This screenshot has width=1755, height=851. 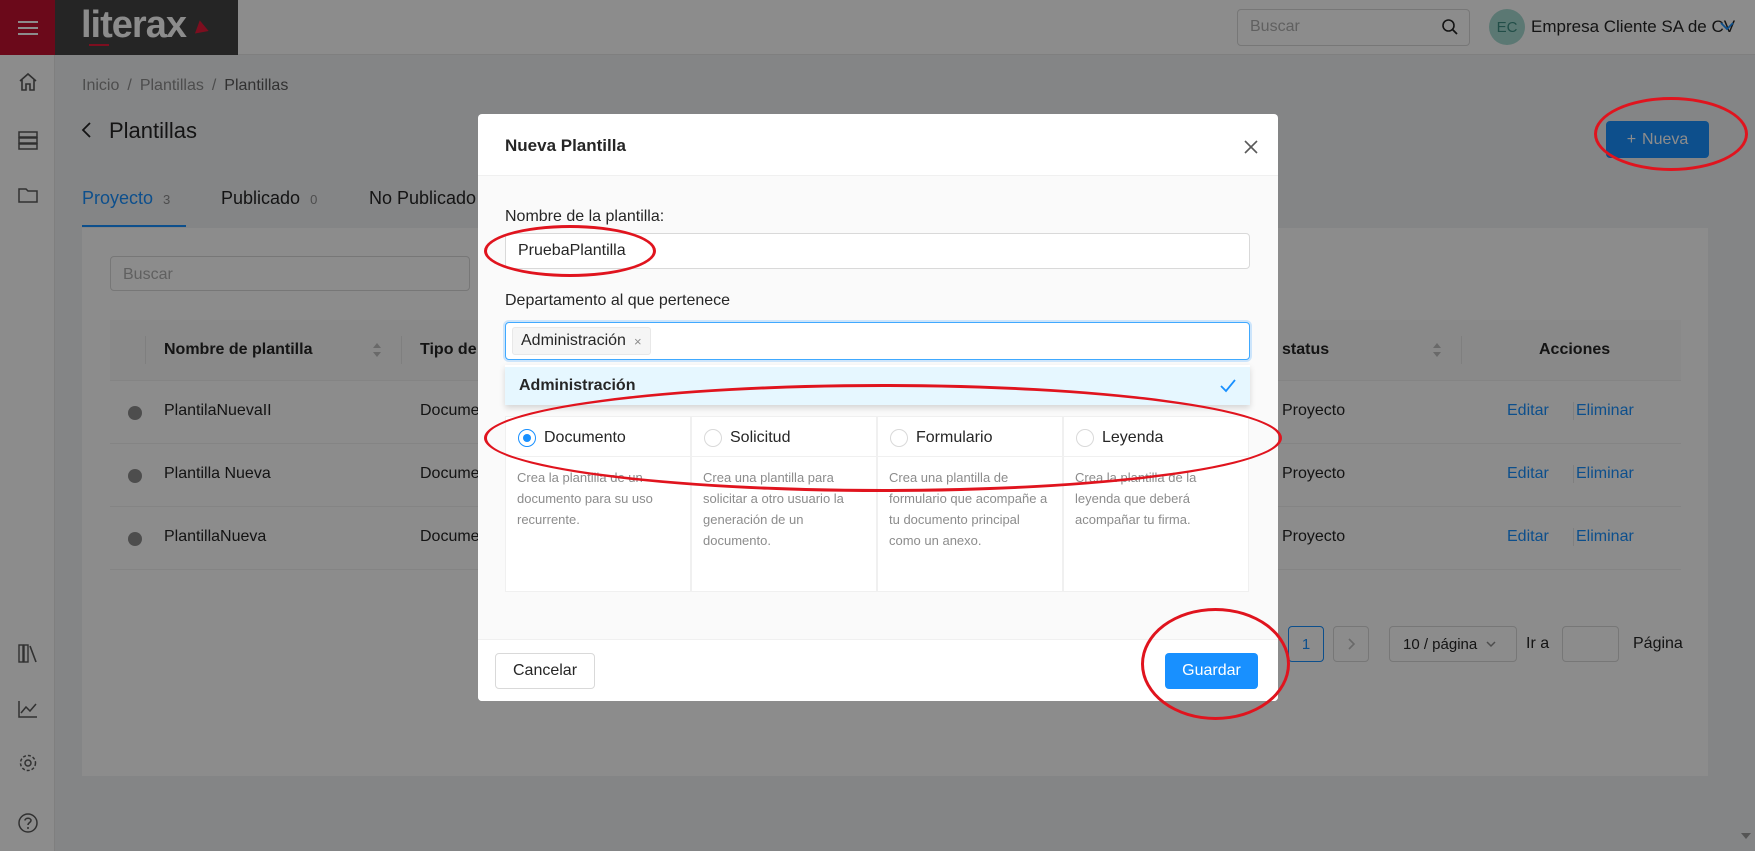 I want to click on radio-leyenda, so click(x=1085, y=438).